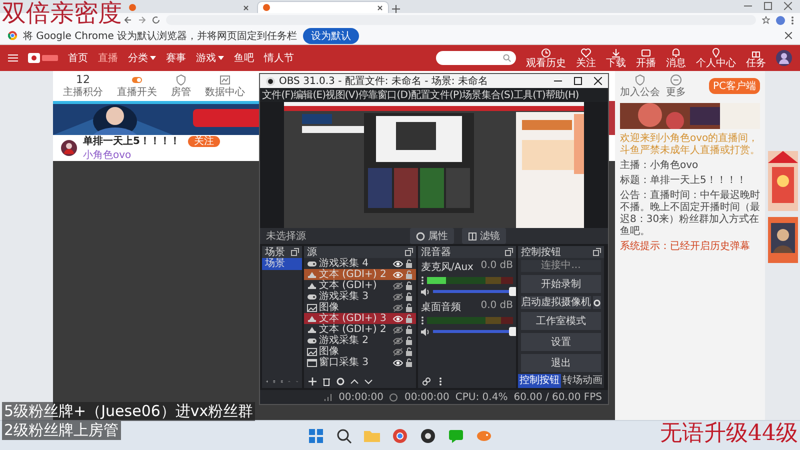 This screenshot has width=800, height=450. I want to click on settings-button, so click(597, 302).